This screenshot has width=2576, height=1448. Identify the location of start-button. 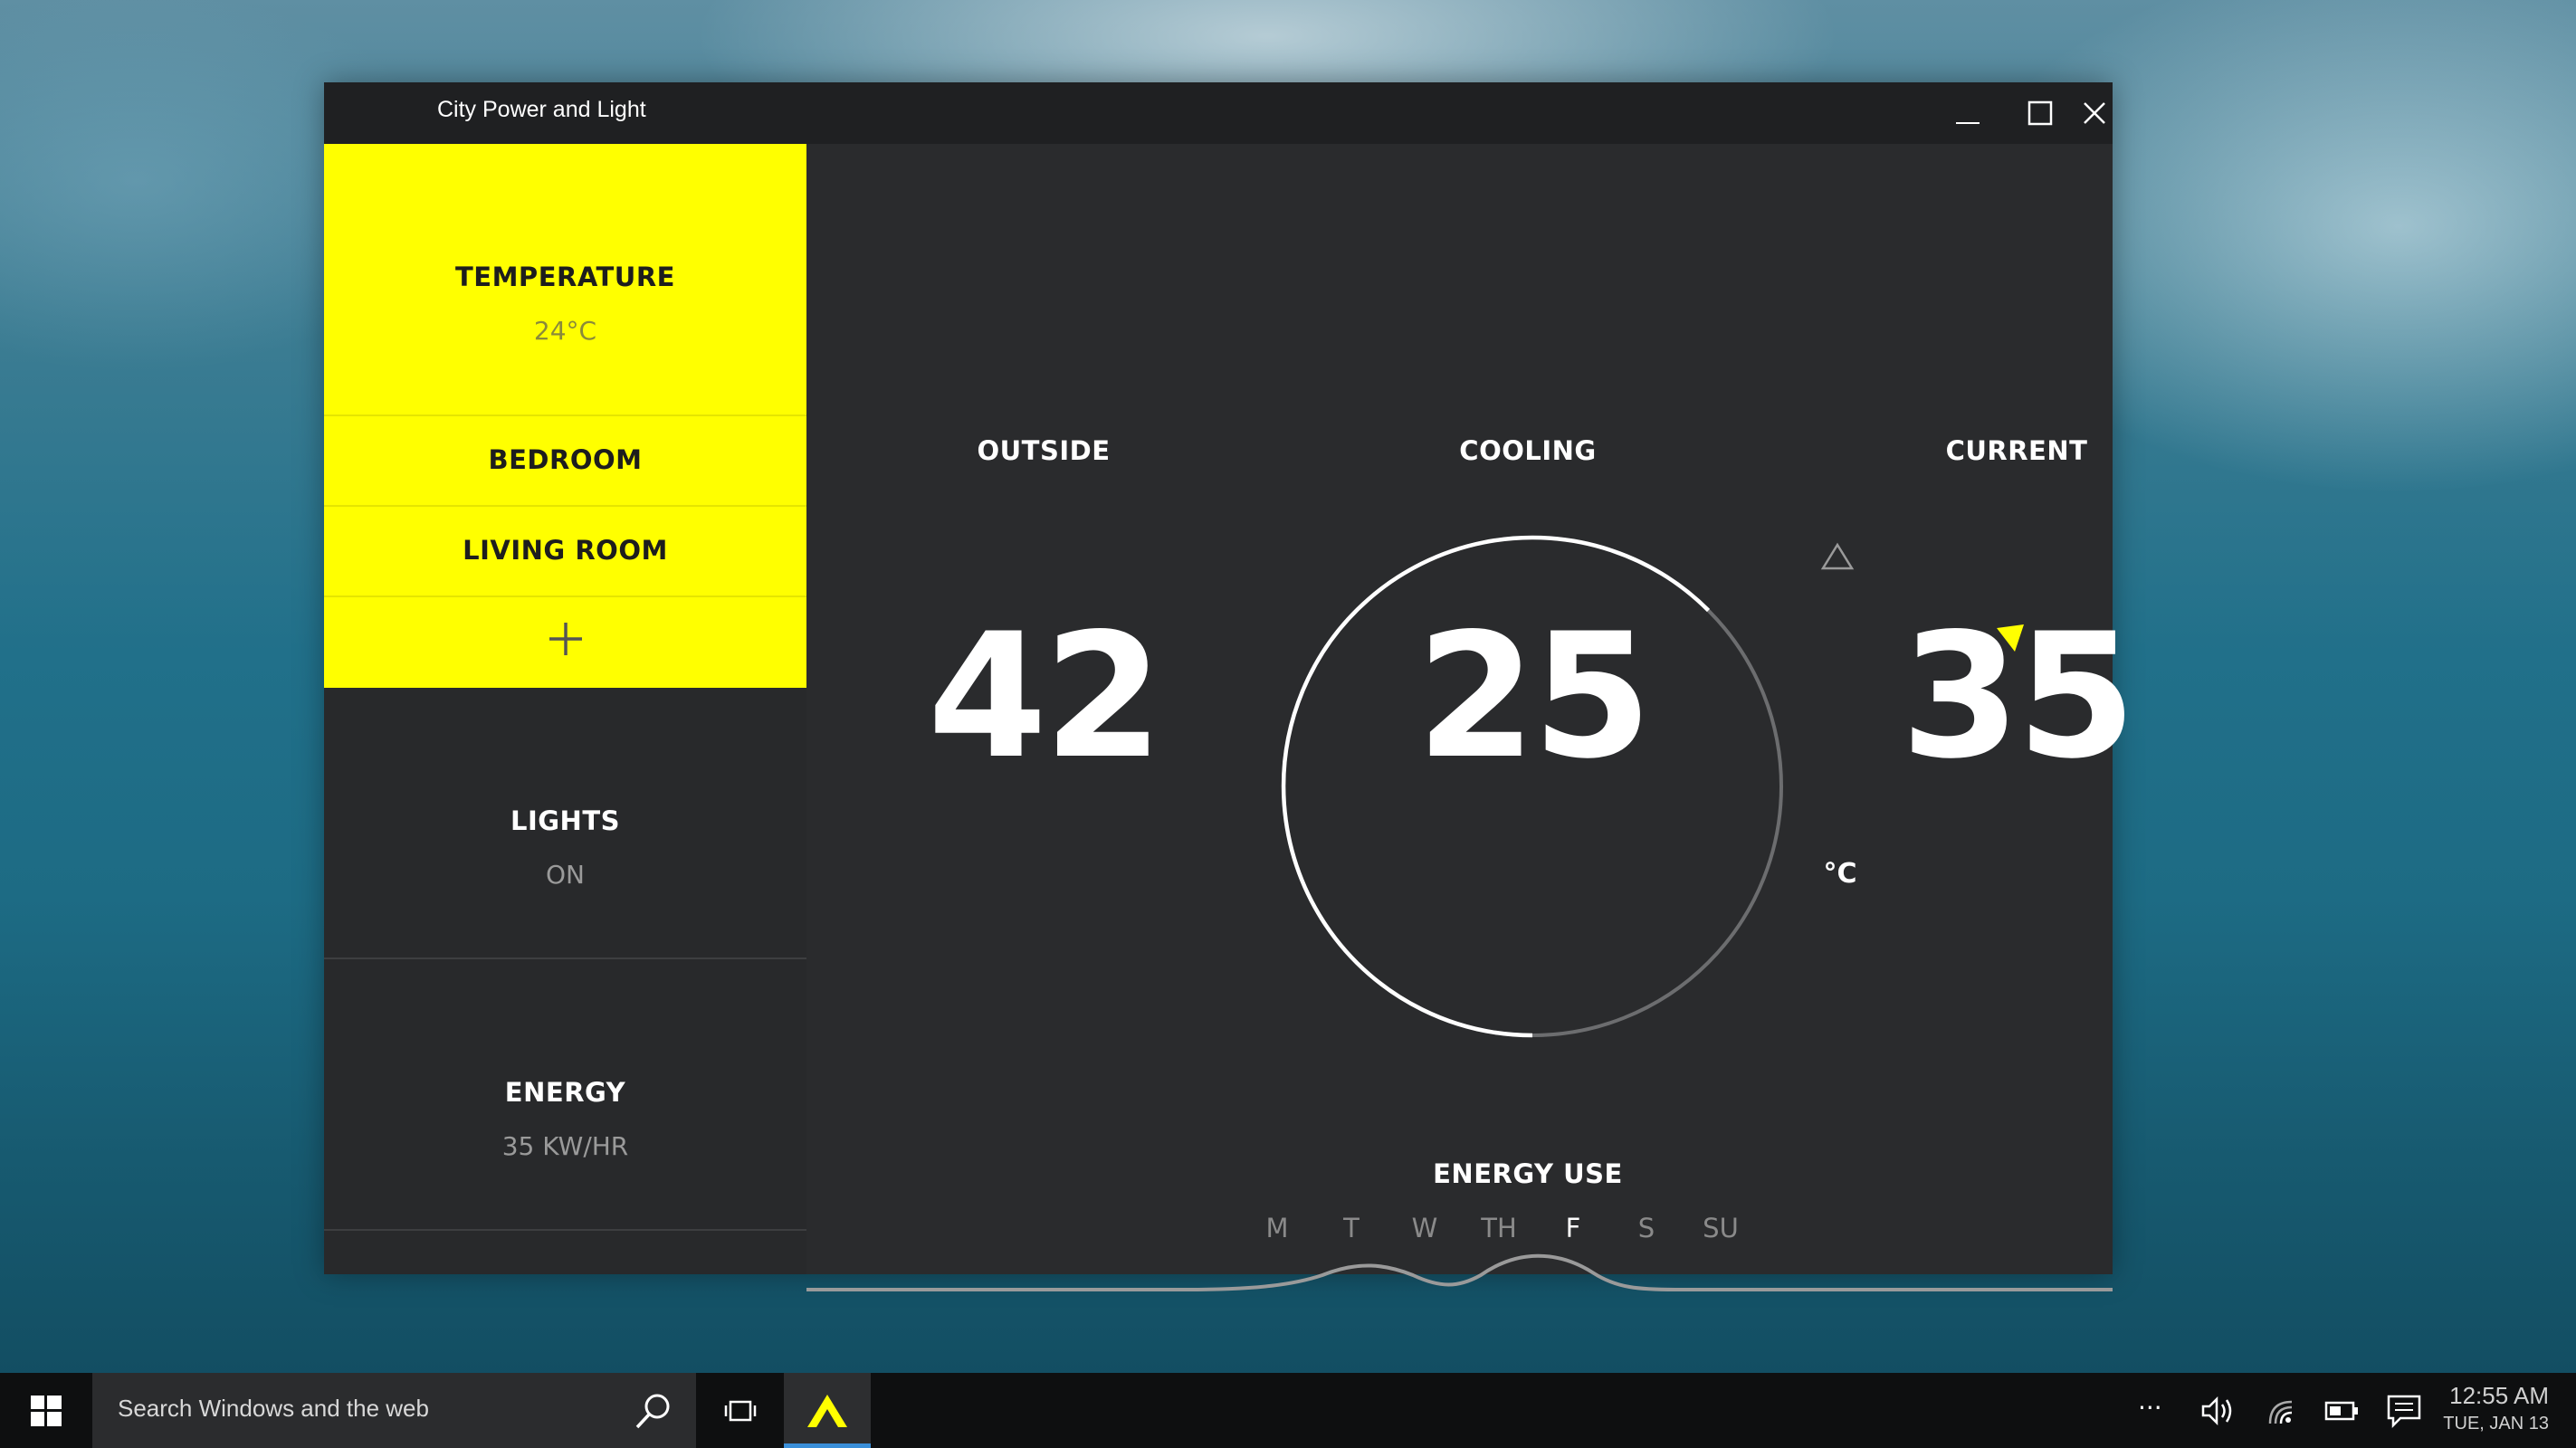
(46, 1410).